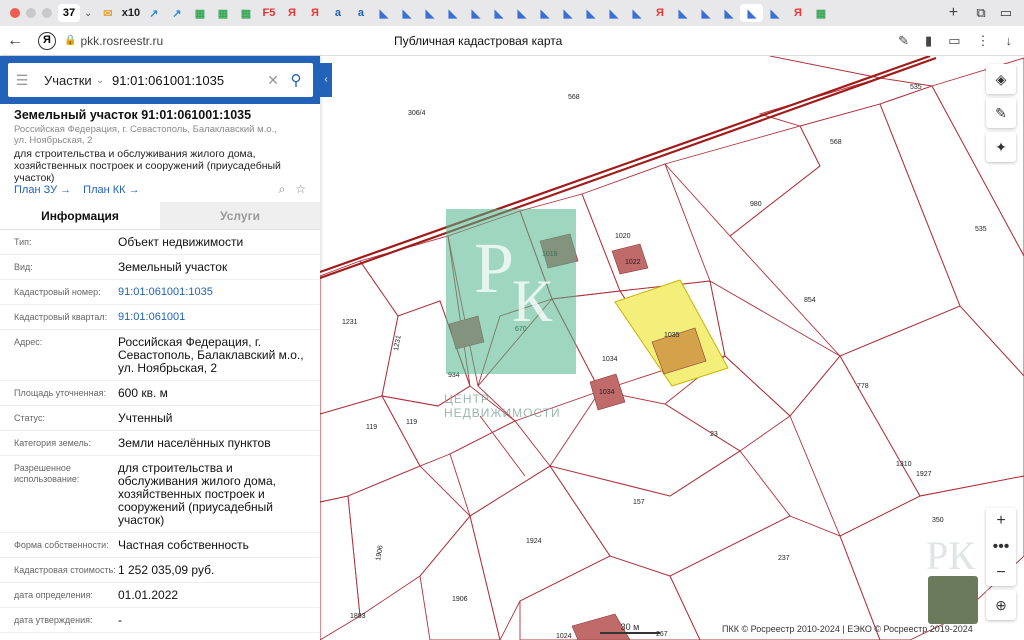 The height and width of the screenshot is (640, 1024). What do you see at coordinates (130, 13) in the screenshot?
I see `x10-icon: x10` at bounding box center [130, 13].